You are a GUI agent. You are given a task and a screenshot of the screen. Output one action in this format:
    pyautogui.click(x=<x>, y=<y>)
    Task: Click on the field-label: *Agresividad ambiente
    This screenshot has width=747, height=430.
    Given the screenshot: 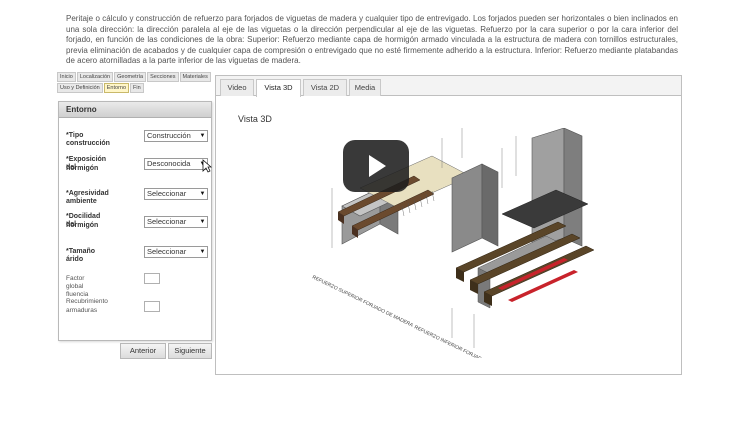 What is the action you would take?
    pyautogui.click(x=87, y=197)
    